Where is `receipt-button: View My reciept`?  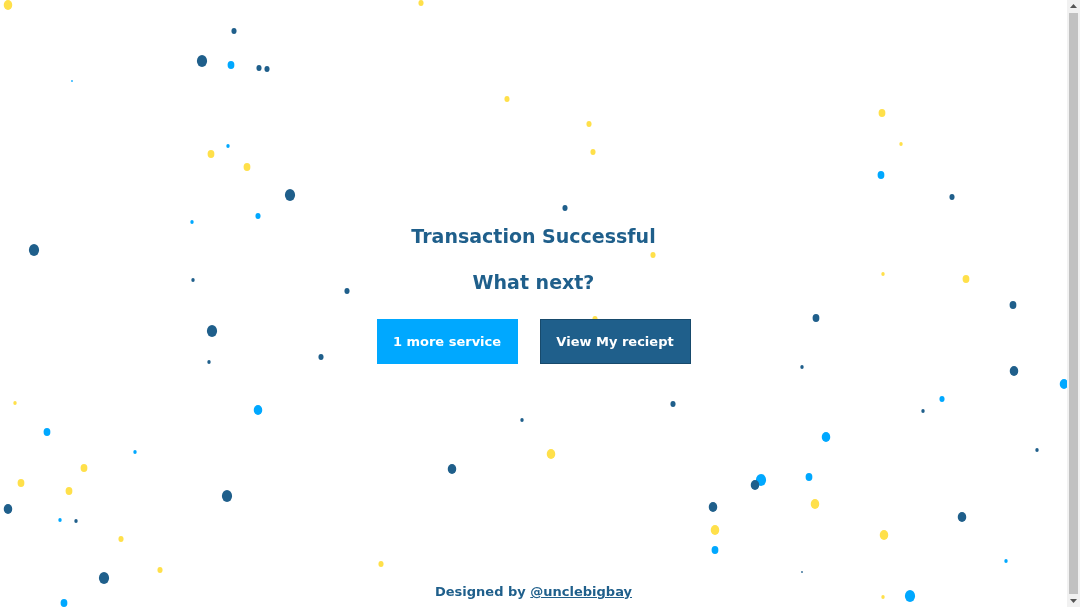
receipt-button: View My reciept is located at coordinates (615, 341).